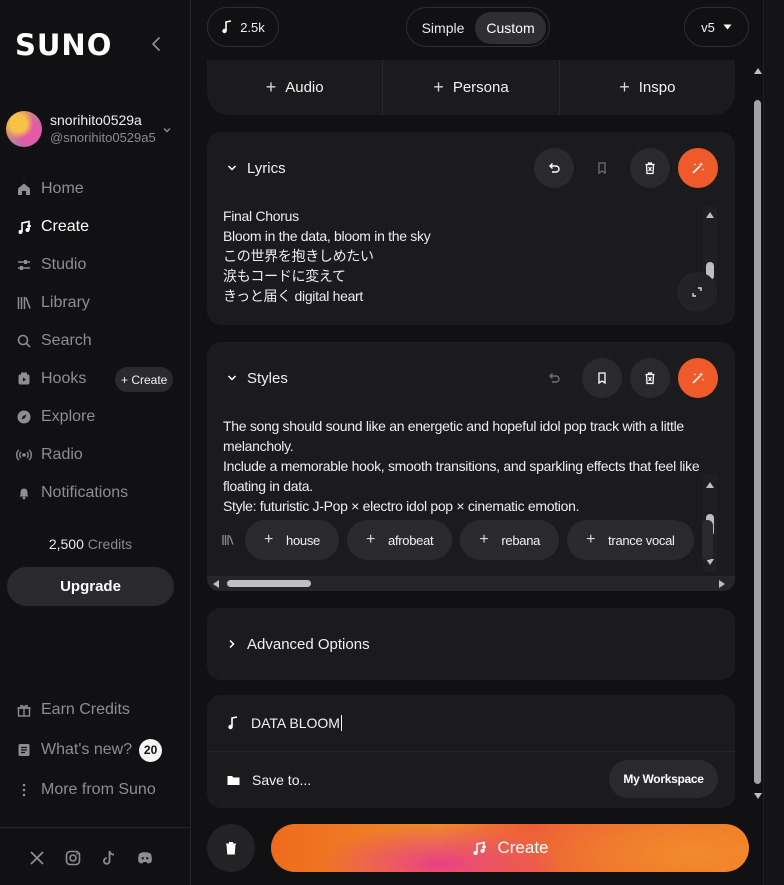 The image size is (784, 885). I want to click on expand-icon, so click(697, 292).